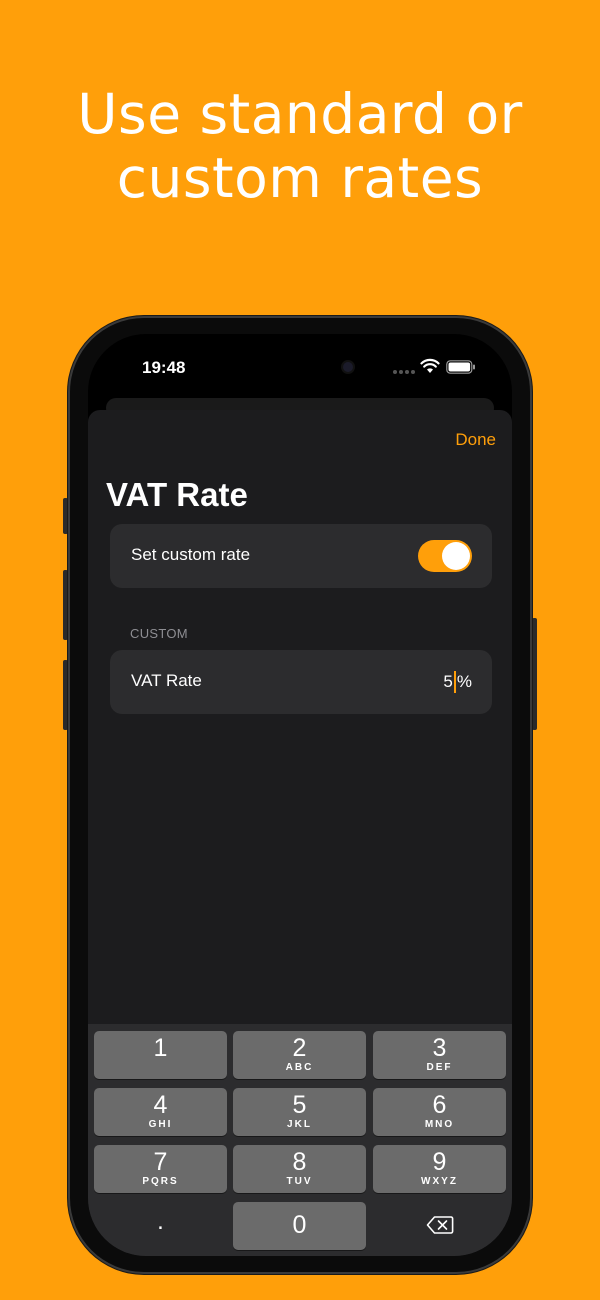 The width and height of the screenshot is (600, 1300). Describe the element at coordinates (191, 554) in the screenshot. I see `custom-rate-toggle-label: Set custom rate` at that location.